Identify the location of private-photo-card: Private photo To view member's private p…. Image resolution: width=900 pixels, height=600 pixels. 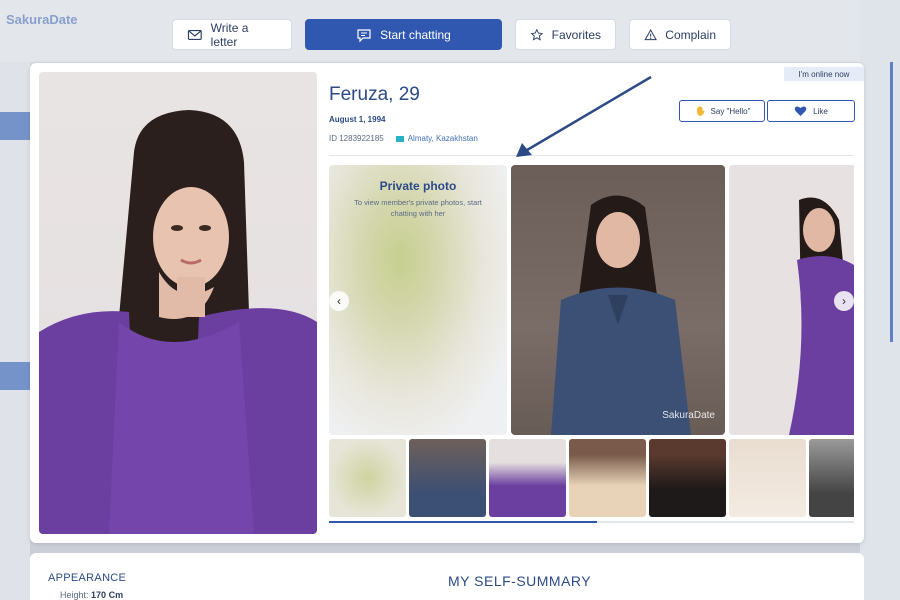
(418, 300).